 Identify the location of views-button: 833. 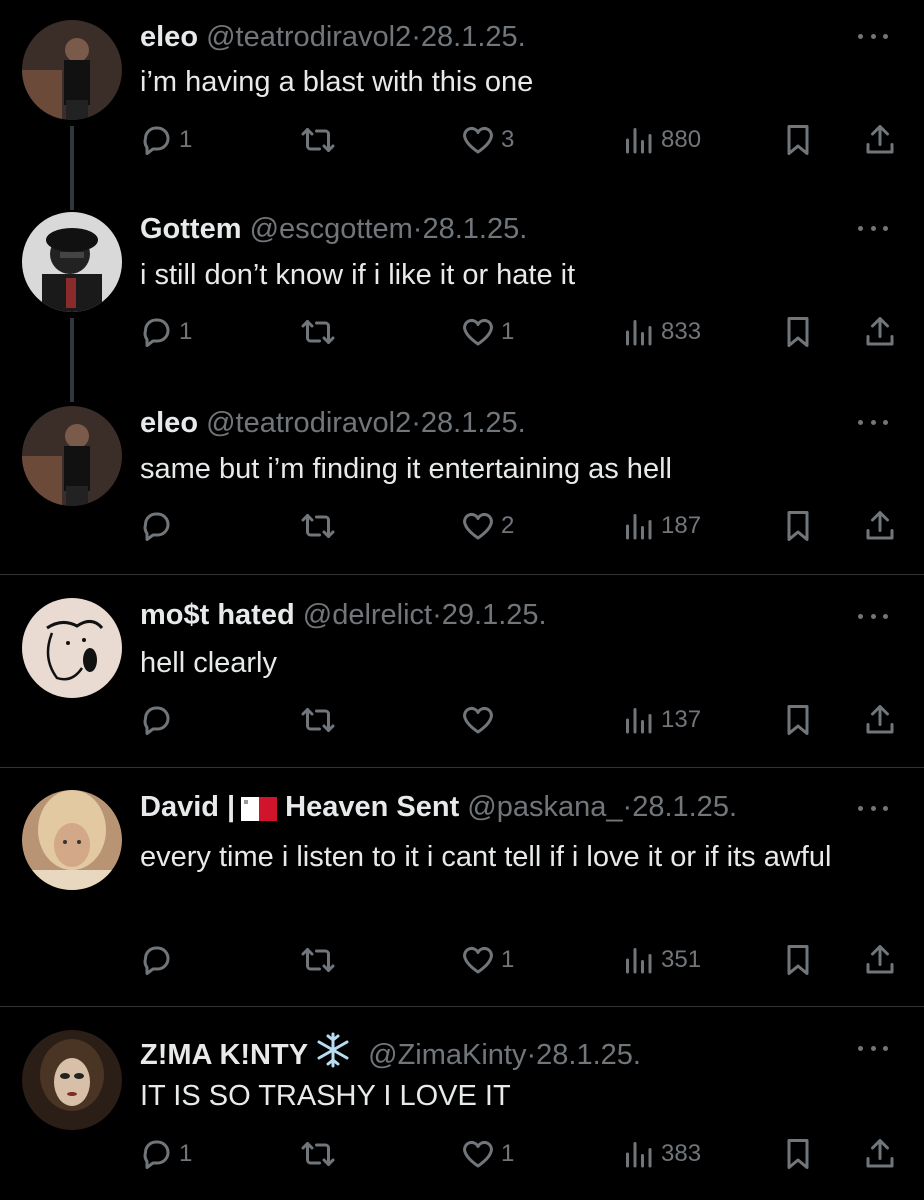
(660, 332).